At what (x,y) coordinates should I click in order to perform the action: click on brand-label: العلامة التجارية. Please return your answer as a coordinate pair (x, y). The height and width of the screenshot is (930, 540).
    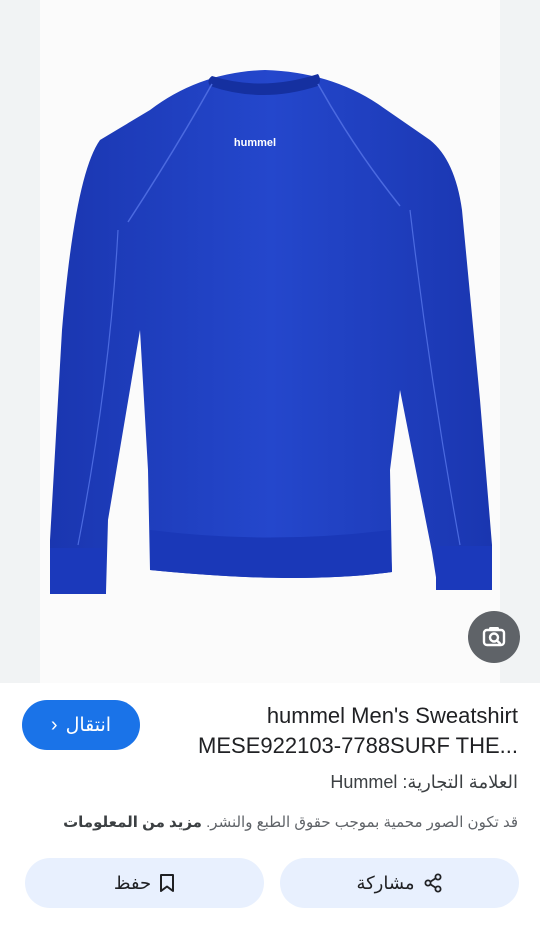
    Looking at the image, I should click on (462, 782).